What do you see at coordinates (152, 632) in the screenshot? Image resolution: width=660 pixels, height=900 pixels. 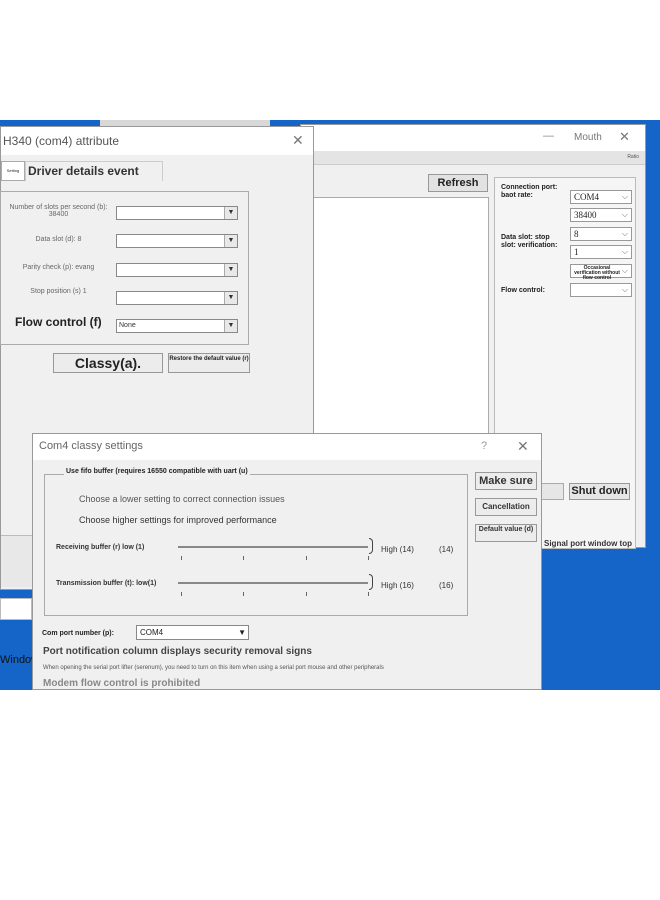 I see `com-port-number-value: COM4` at bounding box center [152, 632].